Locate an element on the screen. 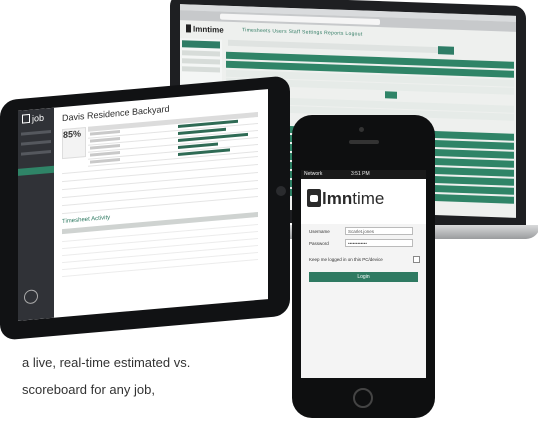 This screenshot has height=423, width=538. tablet-percent: 85% is located at coordinates (72, 134).